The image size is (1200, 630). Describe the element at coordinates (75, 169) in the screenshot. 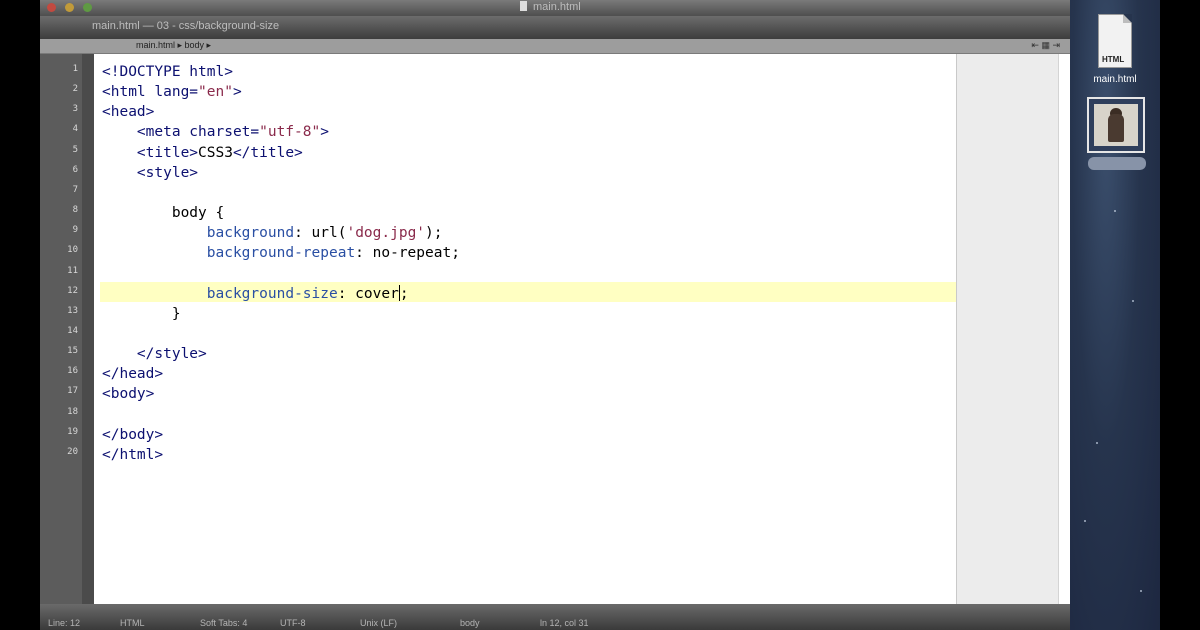

I see `line-number: 6` at that location.